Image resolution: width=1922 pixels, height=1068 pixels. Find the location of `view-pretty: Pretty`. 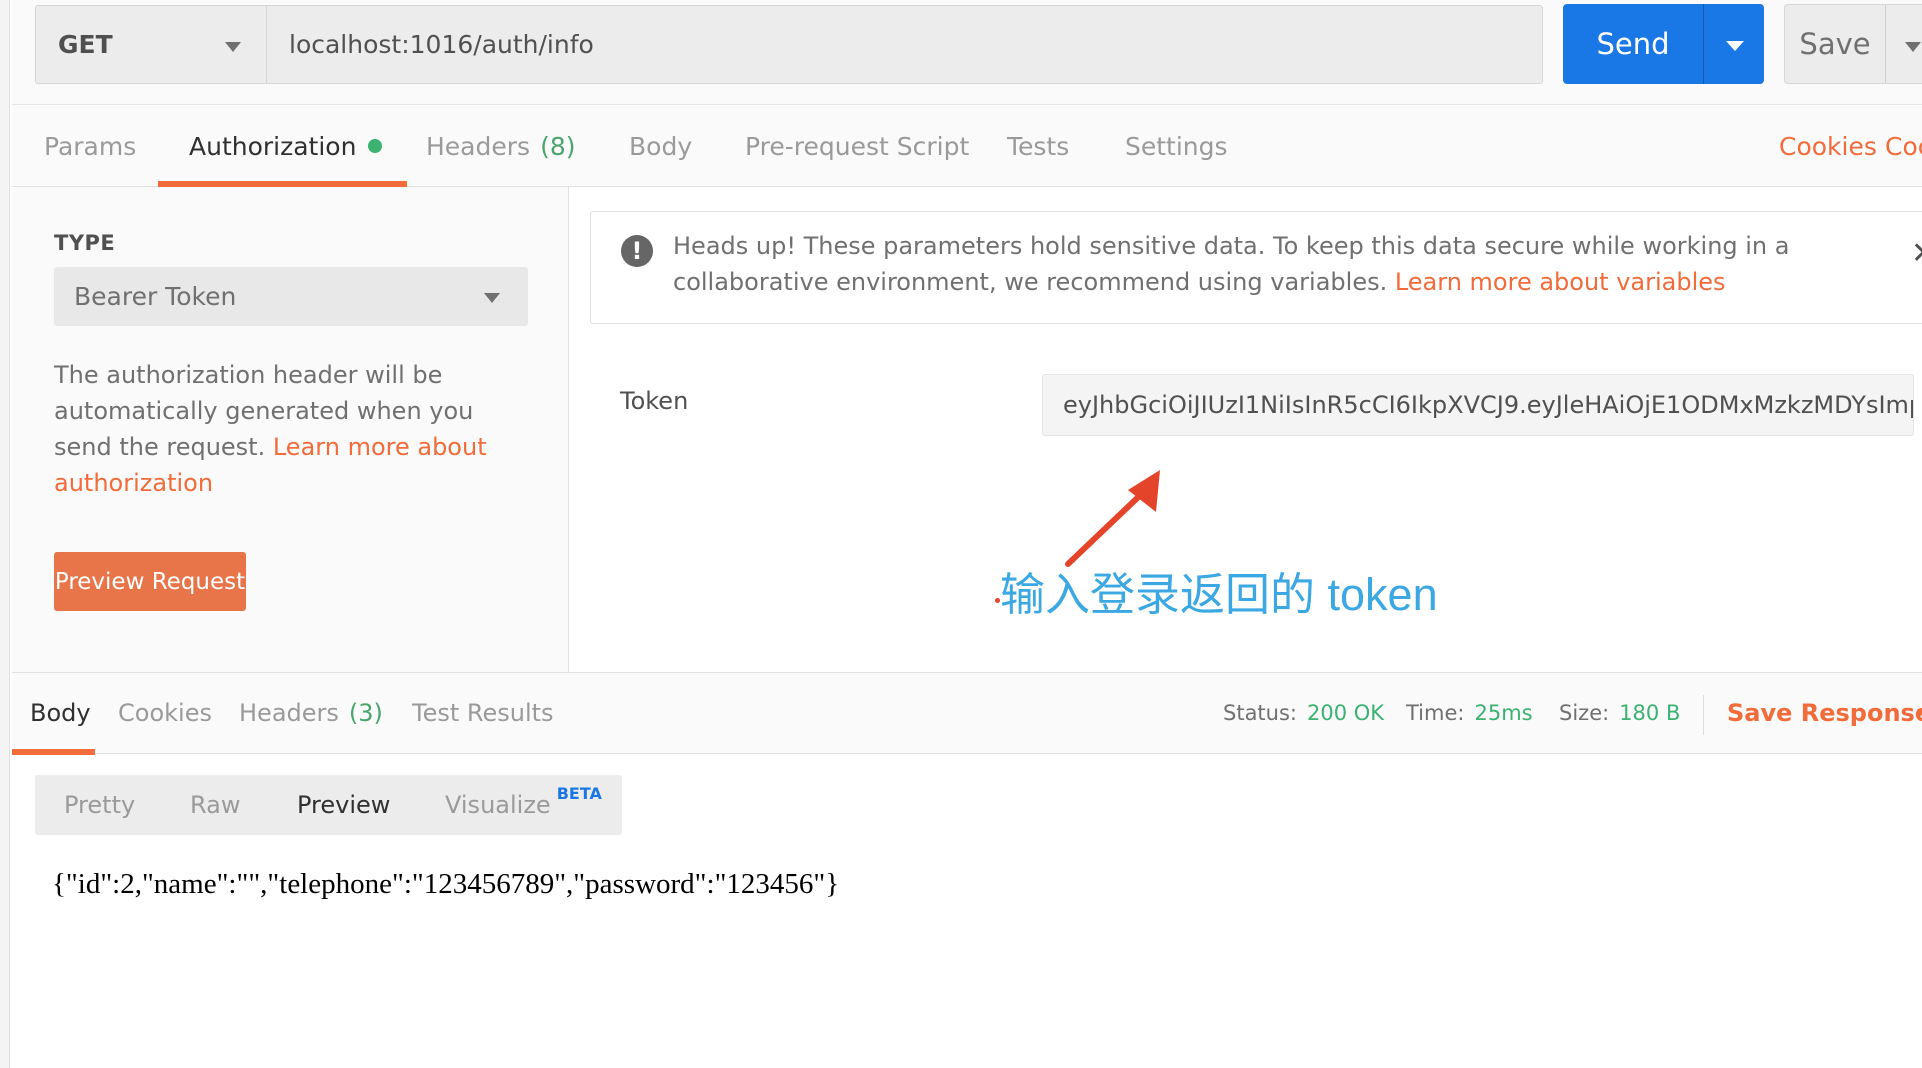

view-pretty: Pretty is located at coordinates (99, 805).